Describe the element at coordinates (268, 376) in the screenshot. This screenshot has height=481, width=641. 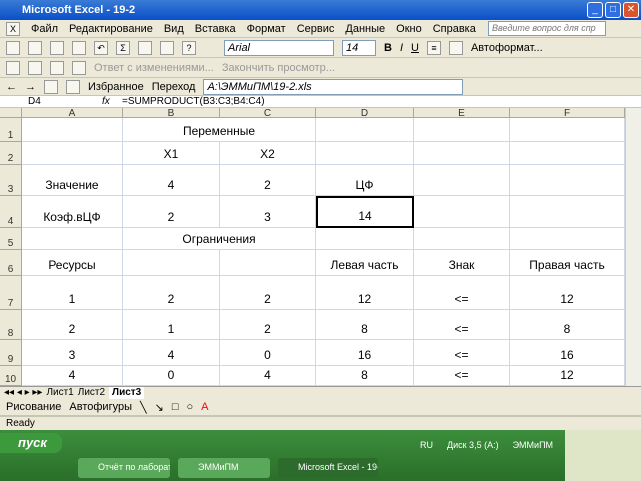
I see `cell-C10: 4` at that location.